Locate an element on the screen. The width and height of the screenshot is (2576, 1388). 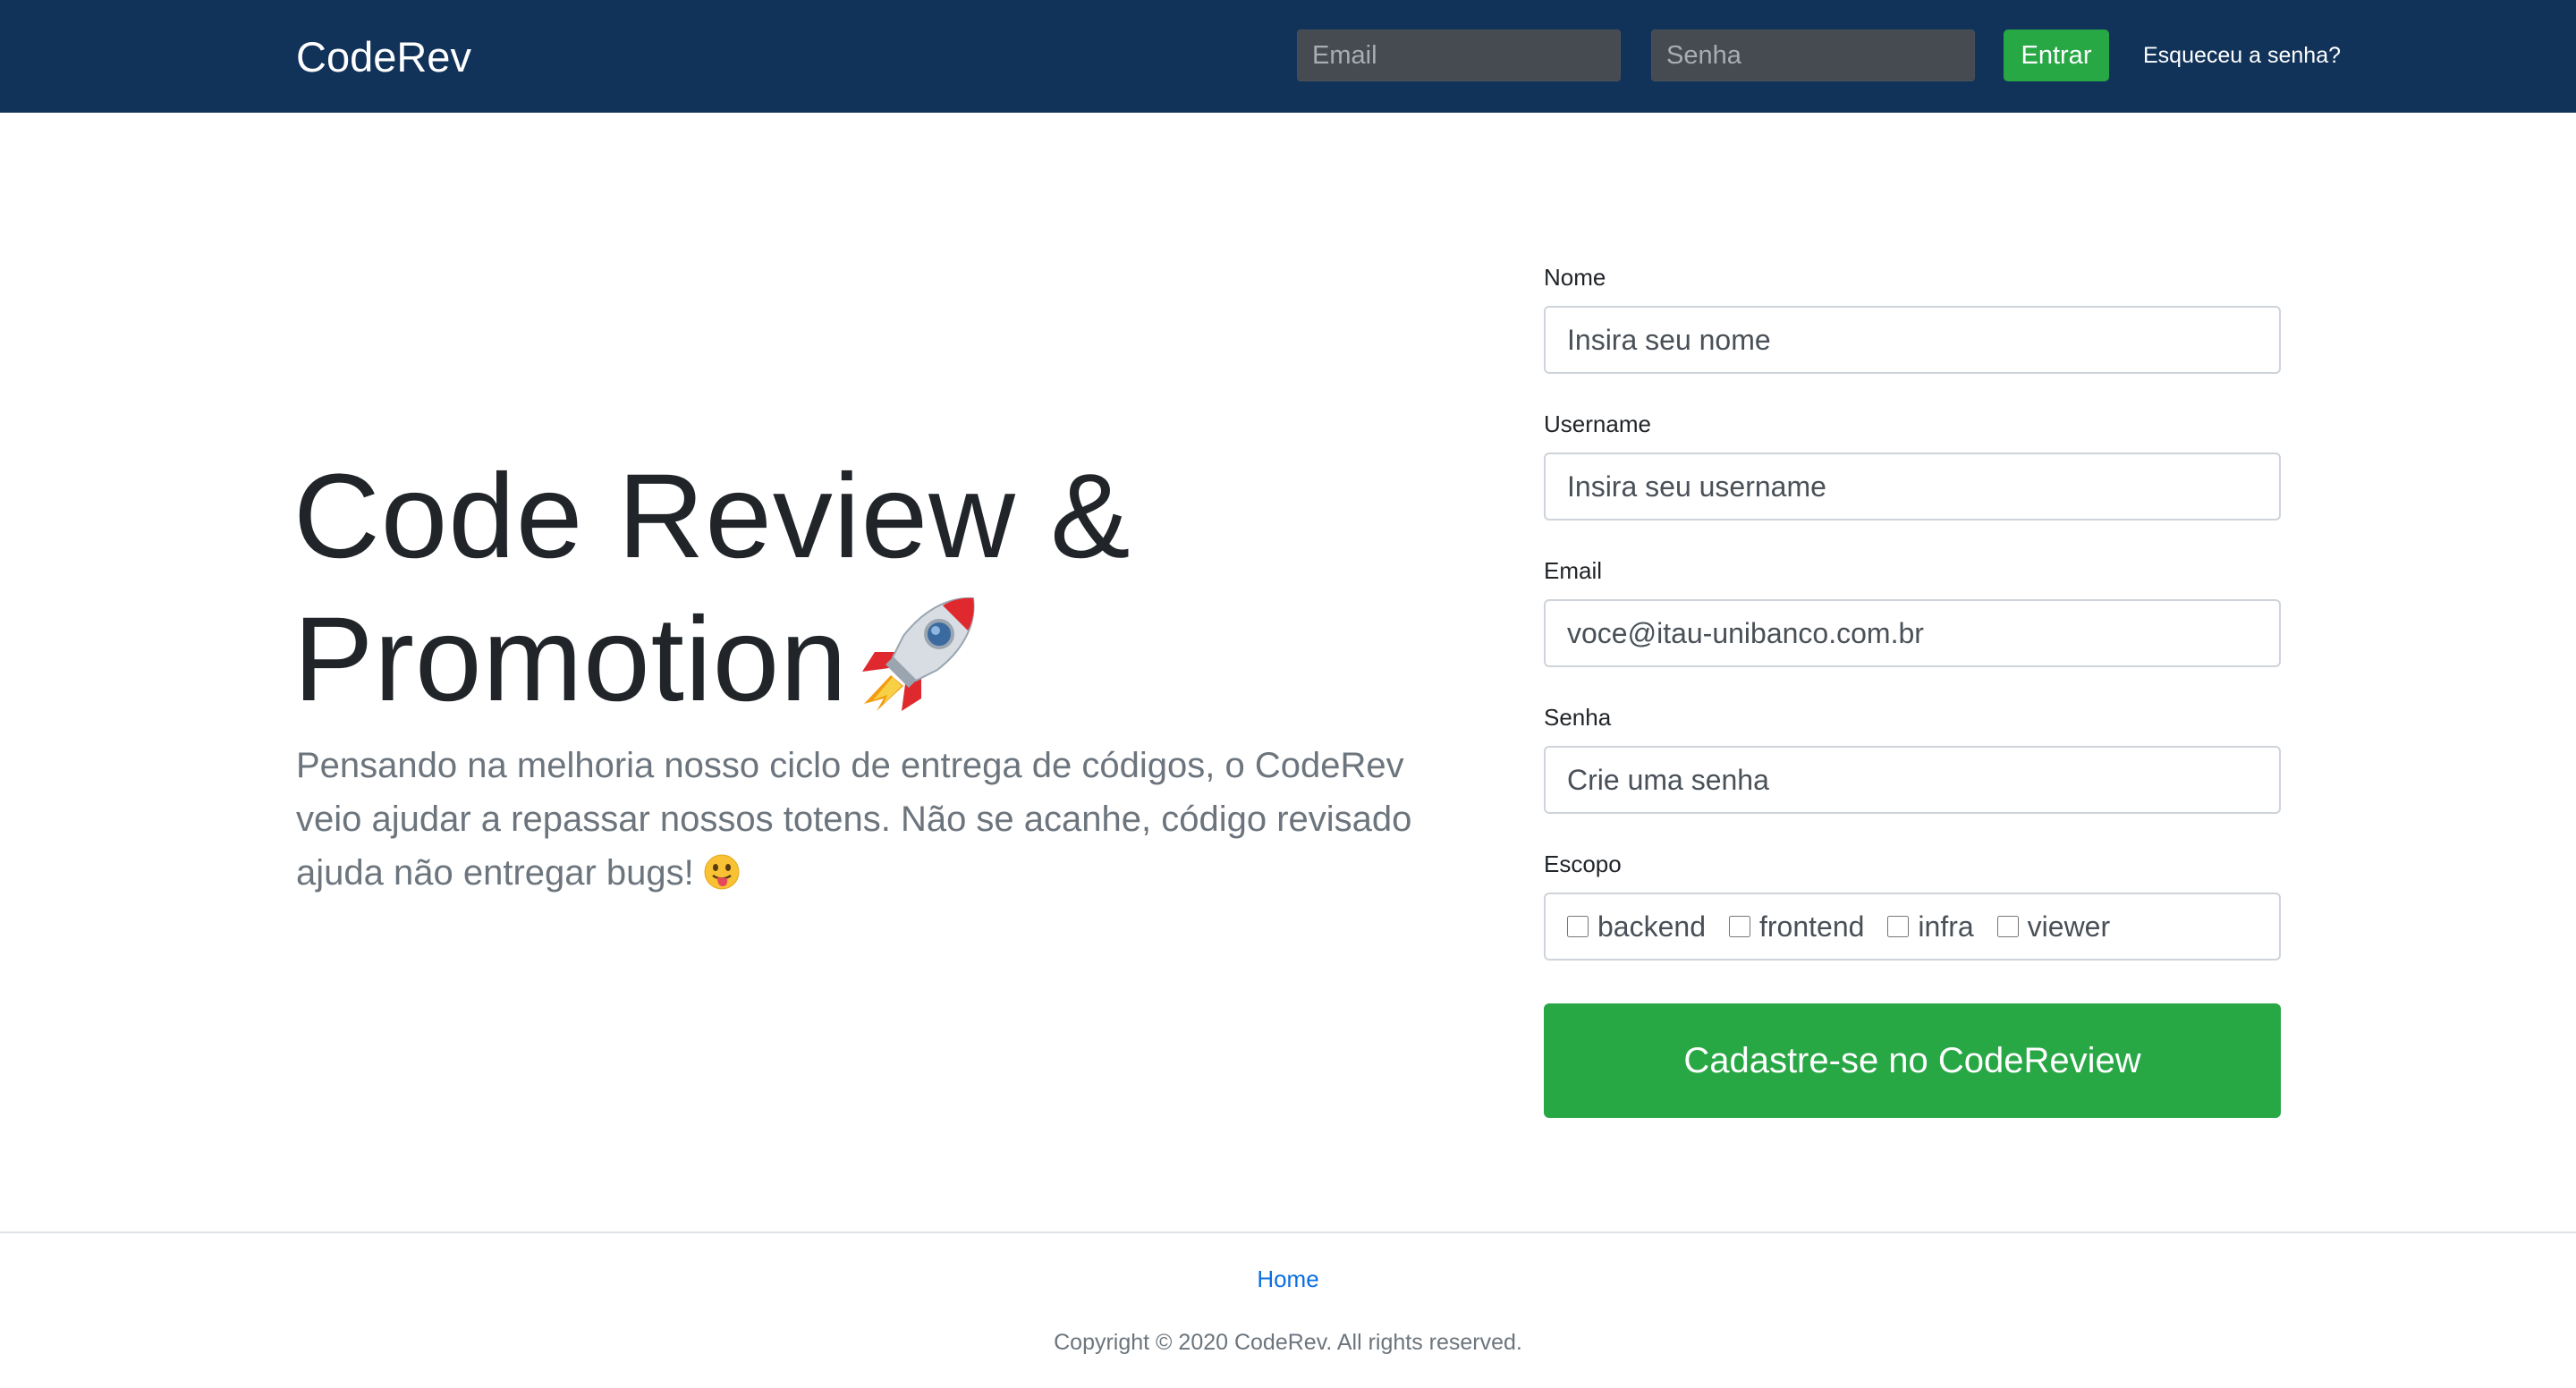
footer-home-link: Home is located at coordinates (1287, 1279).